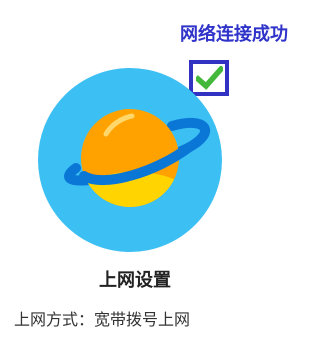 The width and height of the screenshot is (322, 338). Describe the element at coordinates (234, 34) in the screenshot. I see `connection-status-text: 网络连接成功` at that location.